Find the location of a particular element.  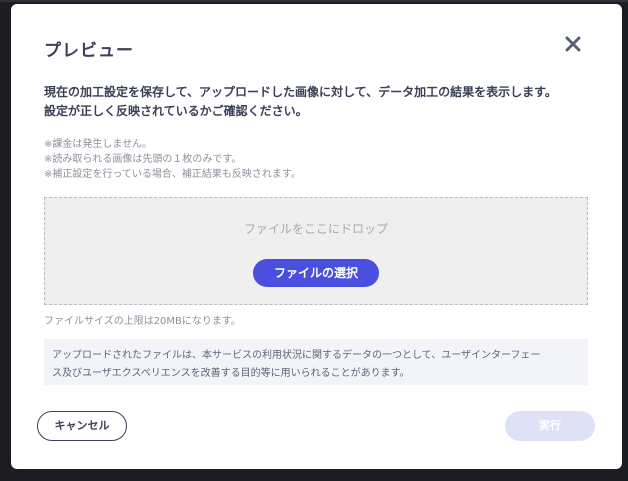

cancel-button: キャンセル is located at coordinates (82, 426).